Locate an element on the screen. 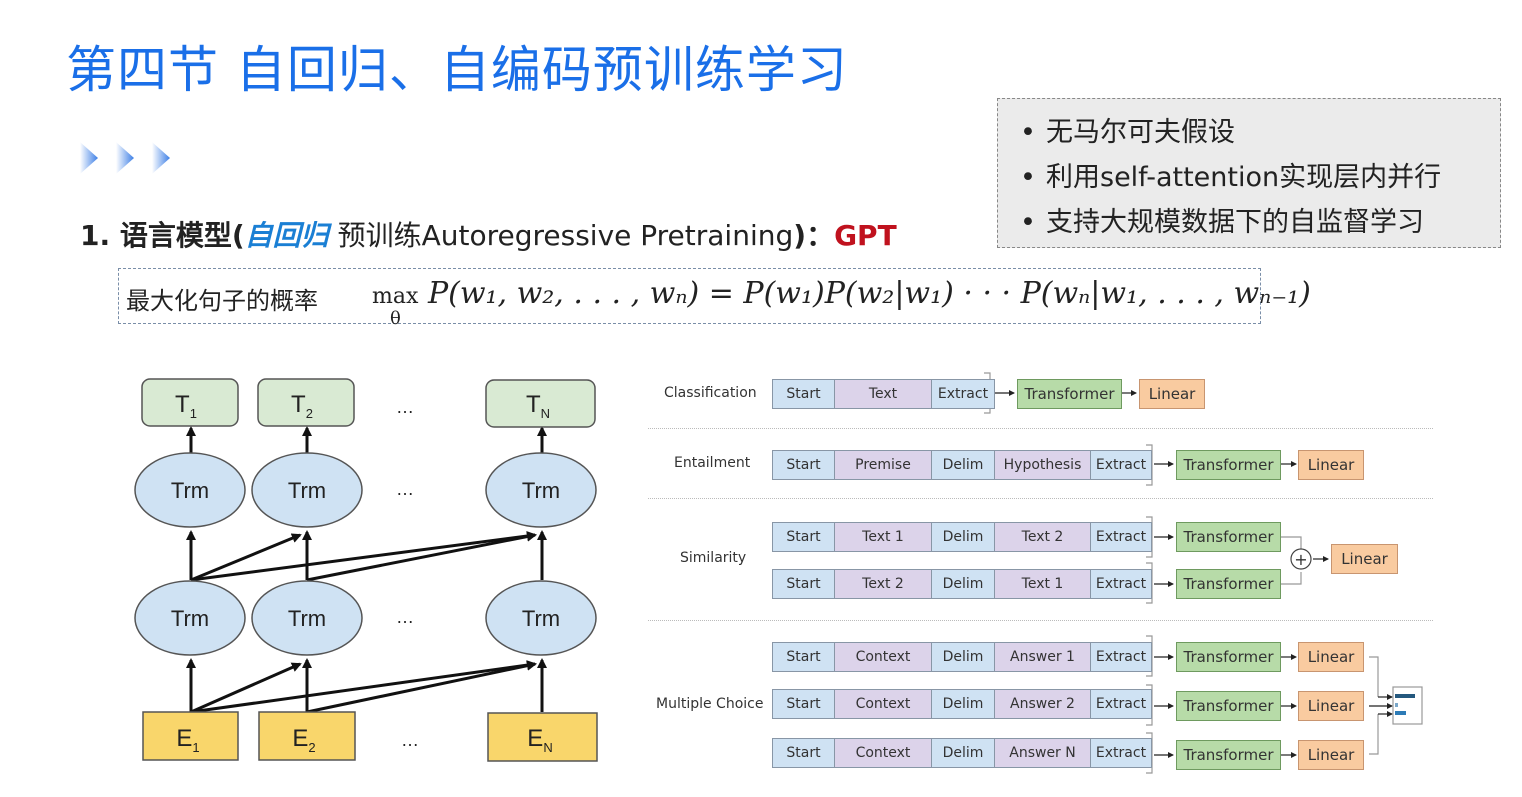 The height and width of the screenshot is (797, 1522). task-label-entailment: Entailment is located at coordinates (712, 463).